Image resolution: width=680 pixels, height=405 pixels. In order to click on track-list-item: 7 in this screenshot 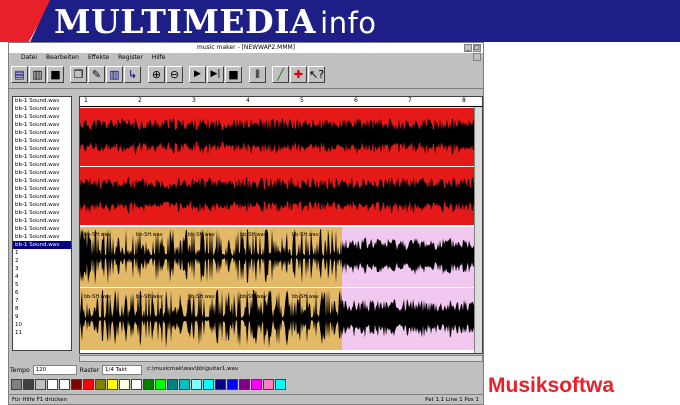, I will do `click(42, 301)`.